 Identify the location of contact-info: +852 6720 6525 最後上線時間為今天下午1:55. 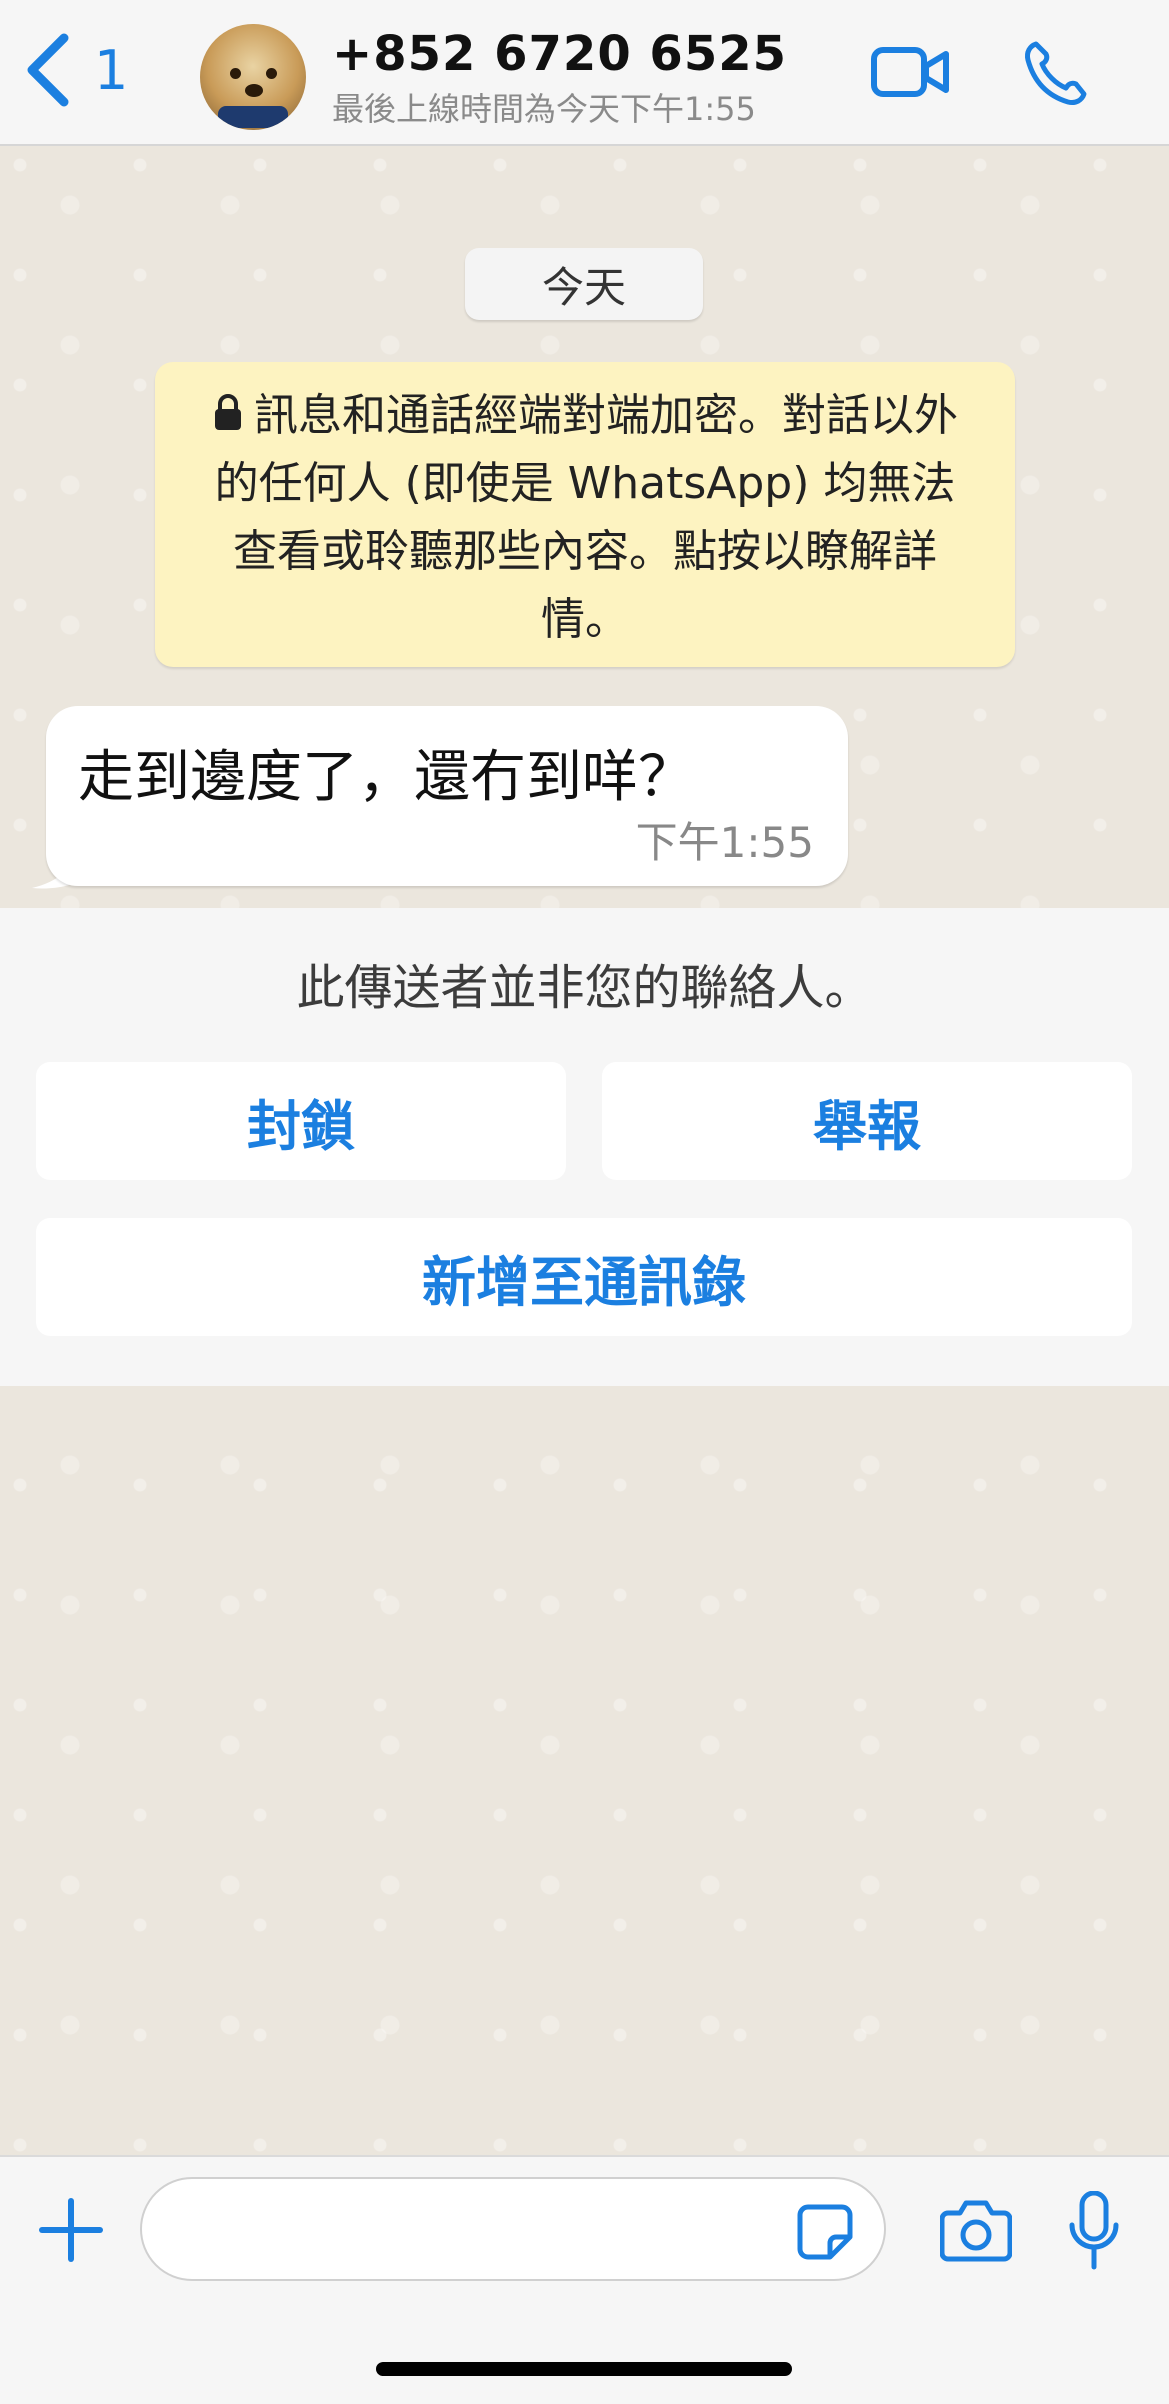
(559, 78).